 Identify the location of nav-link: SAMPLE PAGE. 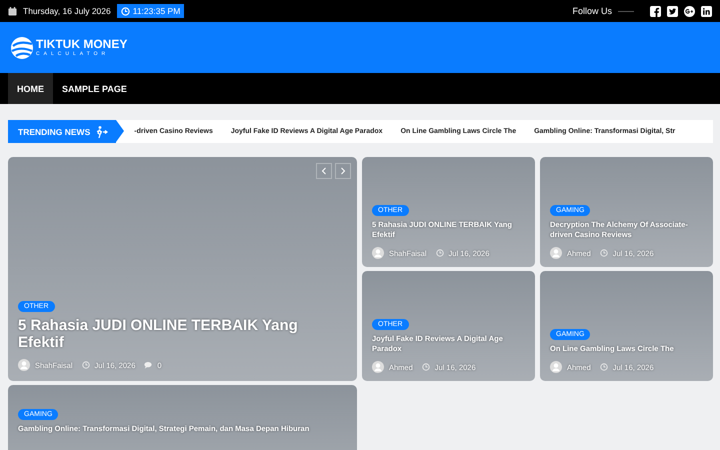
(94, 88).